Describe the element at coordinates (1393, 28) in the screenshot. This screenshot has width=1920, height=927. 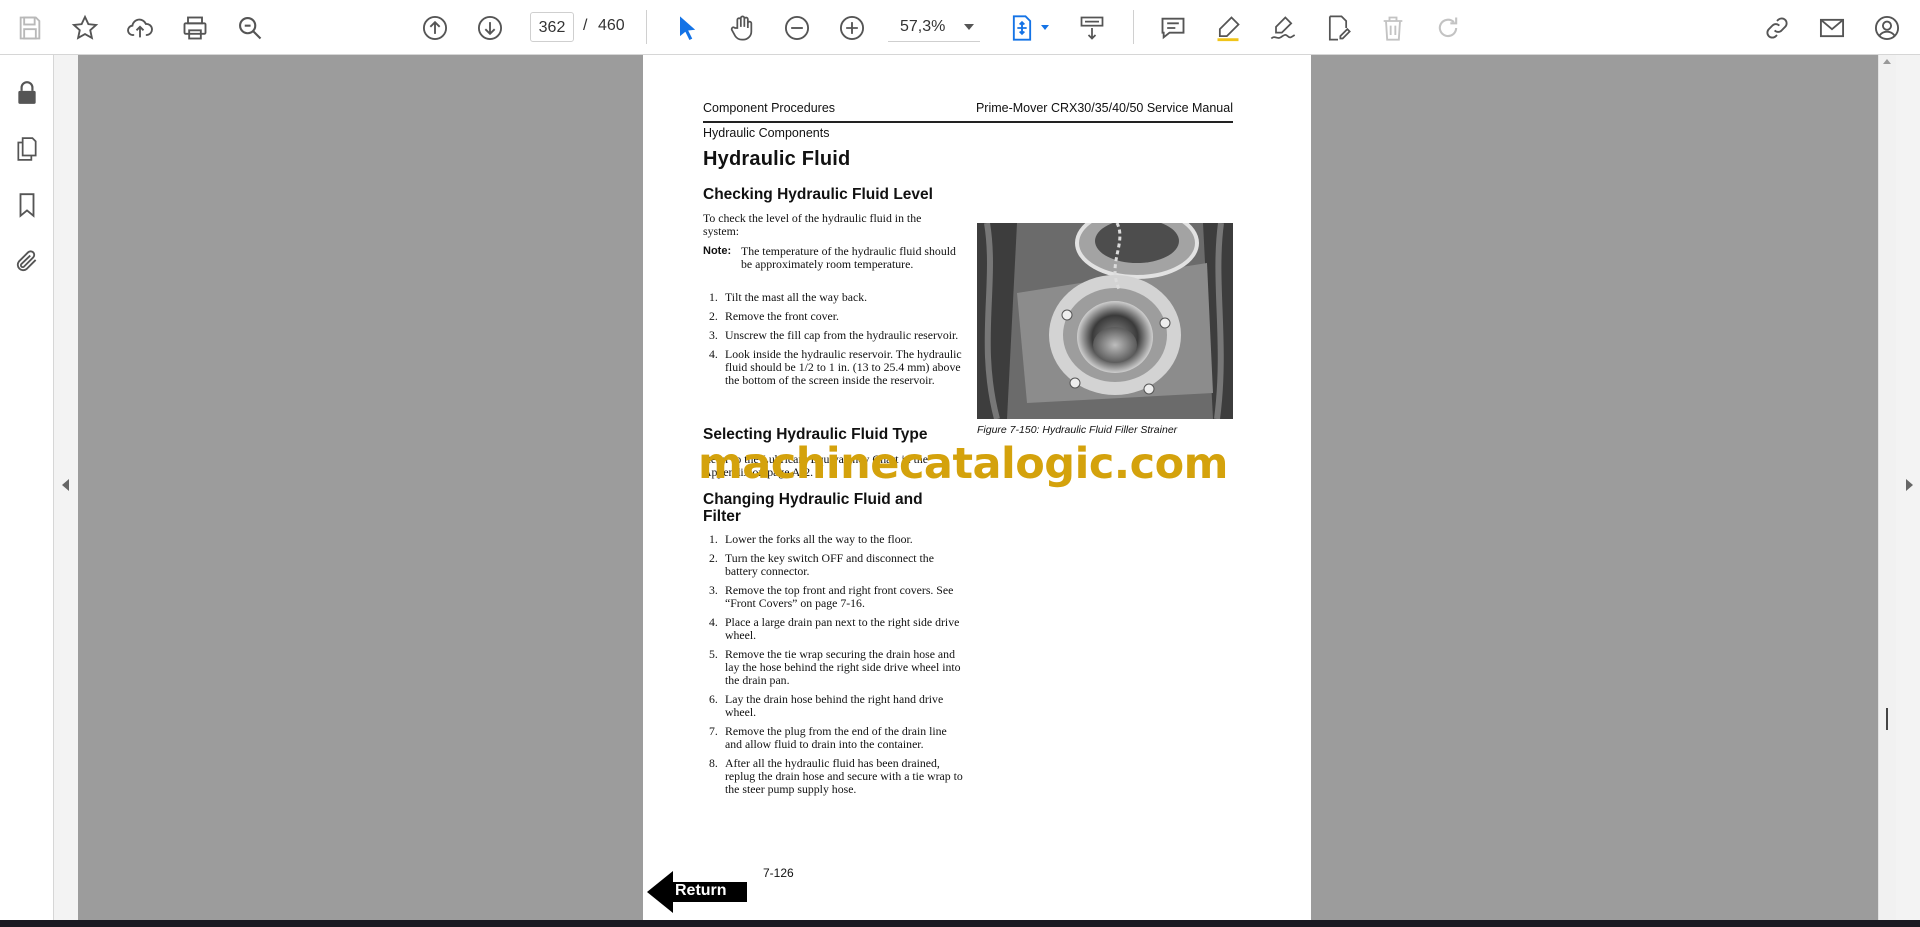
I see `delete-trash-icon` at that location.